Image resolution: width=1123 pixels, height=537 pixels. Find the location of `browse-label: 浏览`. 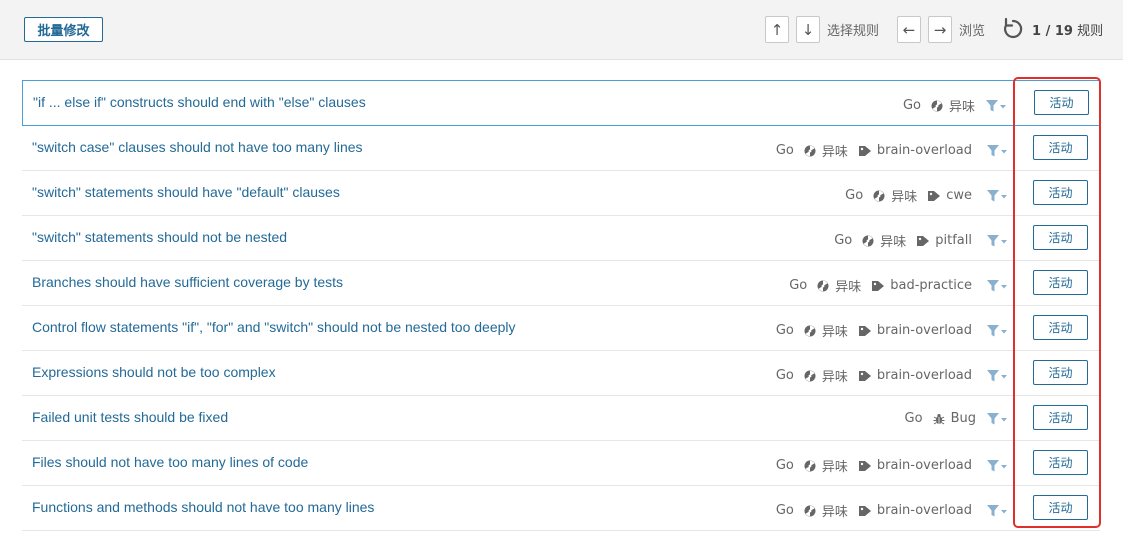

browse-label: 浏览 is located at coordinates (972, 31).